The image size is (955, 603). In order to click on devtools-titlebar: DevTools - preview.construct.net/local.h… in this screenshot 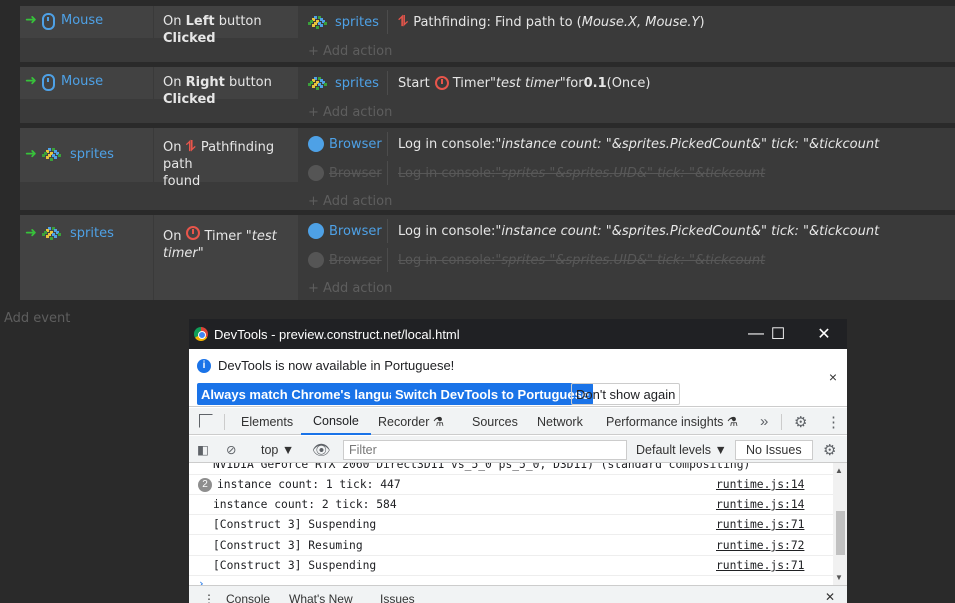, I will do `click(518, 334)`.